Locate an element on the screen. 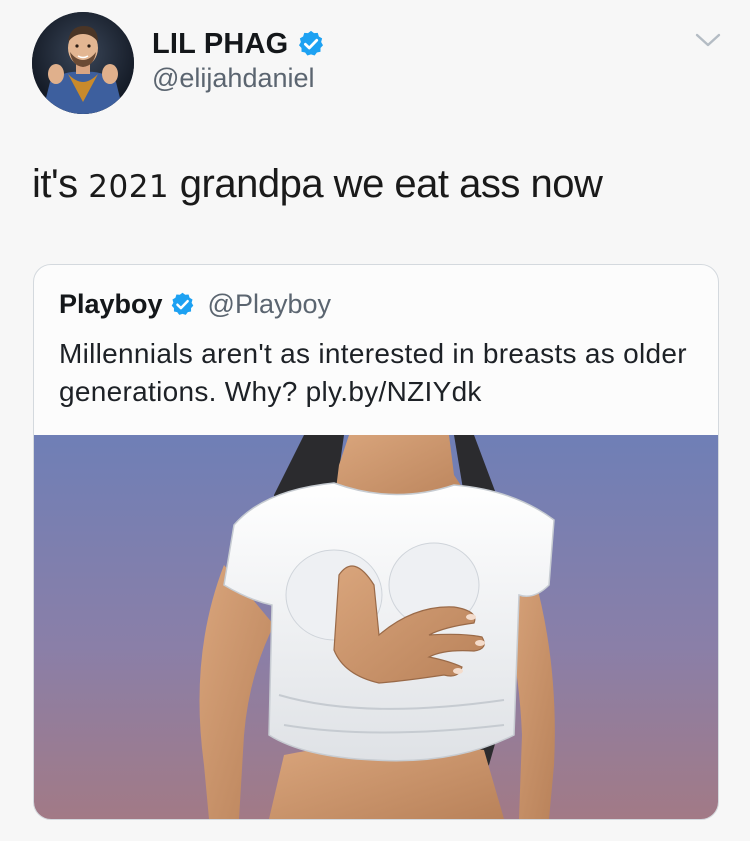  tweet-text-end: grandpa we eat ass now is located at coordinates (386, 184).